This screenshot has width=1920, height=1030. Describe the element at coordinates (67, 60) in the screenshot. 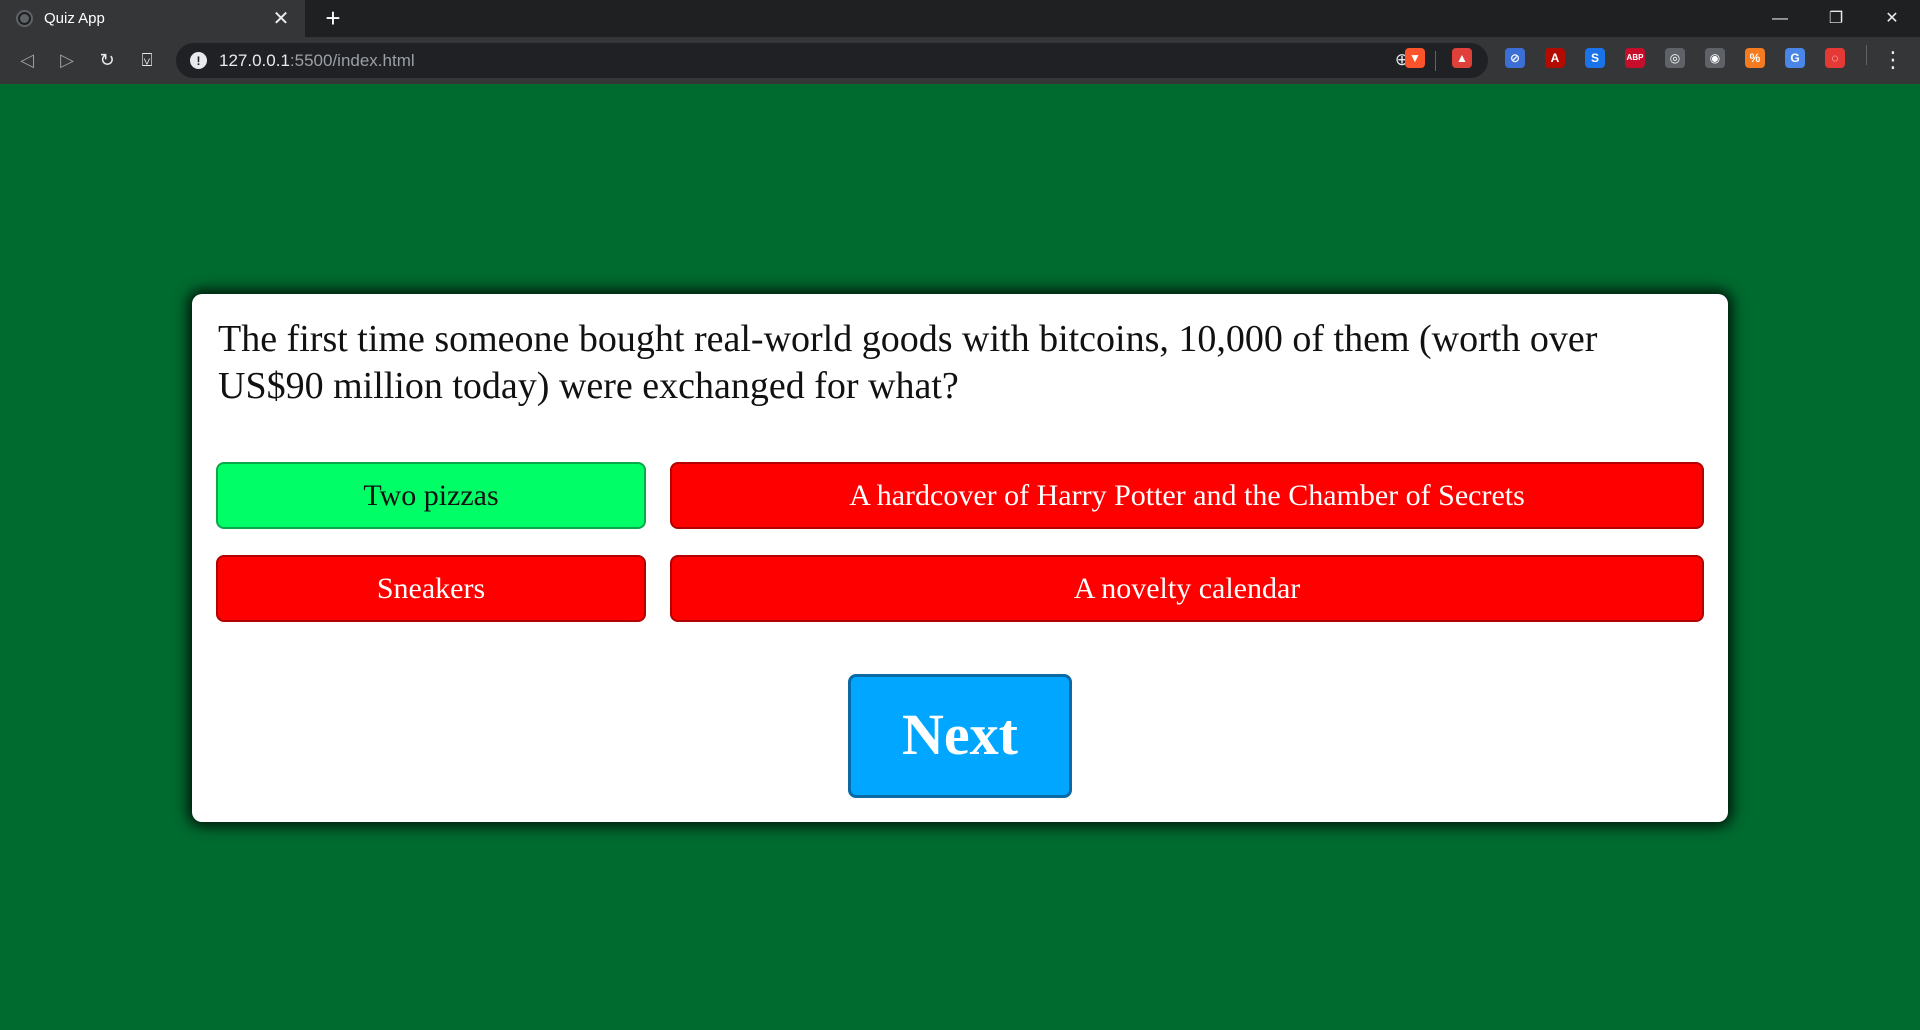

I see `forward-icon: ▷` at that location.